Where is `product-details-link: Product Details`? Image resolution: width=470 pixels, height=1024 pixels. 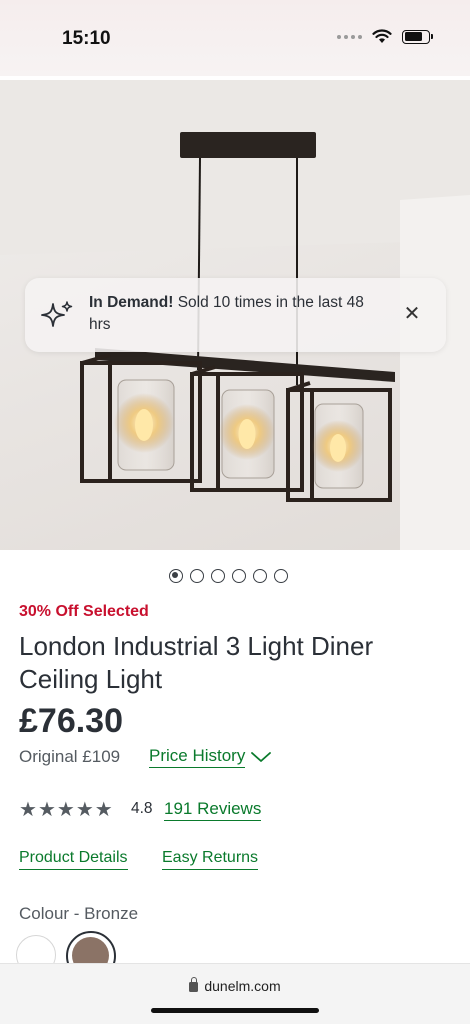 product-details-link: Product Details is located at coordinates (73, 859).